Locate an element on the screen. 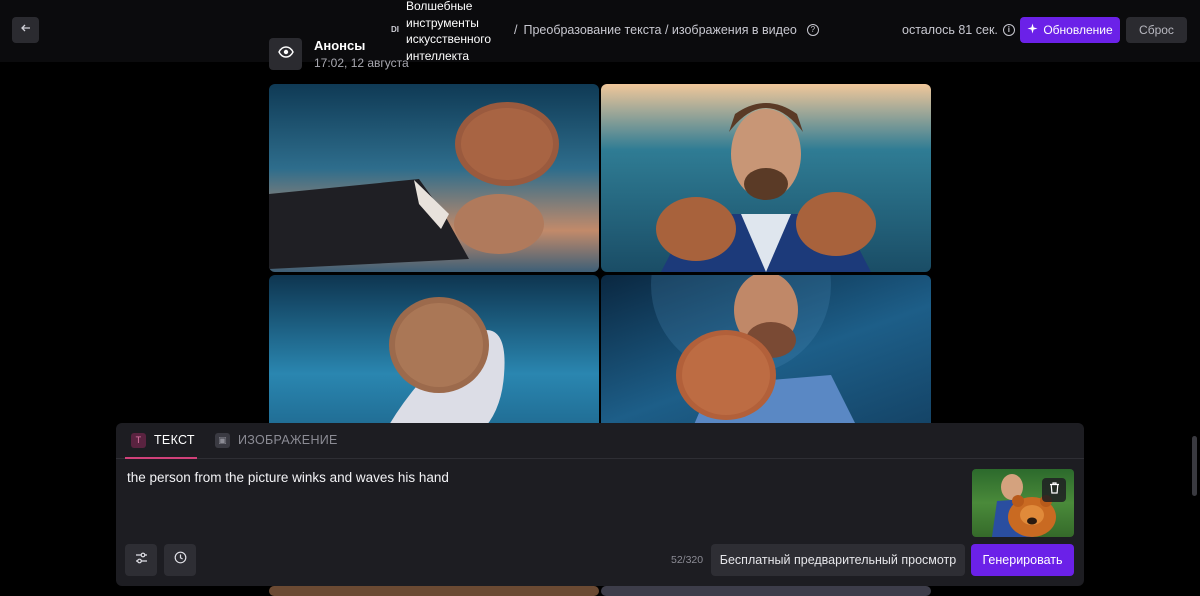 This screenshot has height=596, width=1200. page-scrollbar is located at coordinates (1194, 466).